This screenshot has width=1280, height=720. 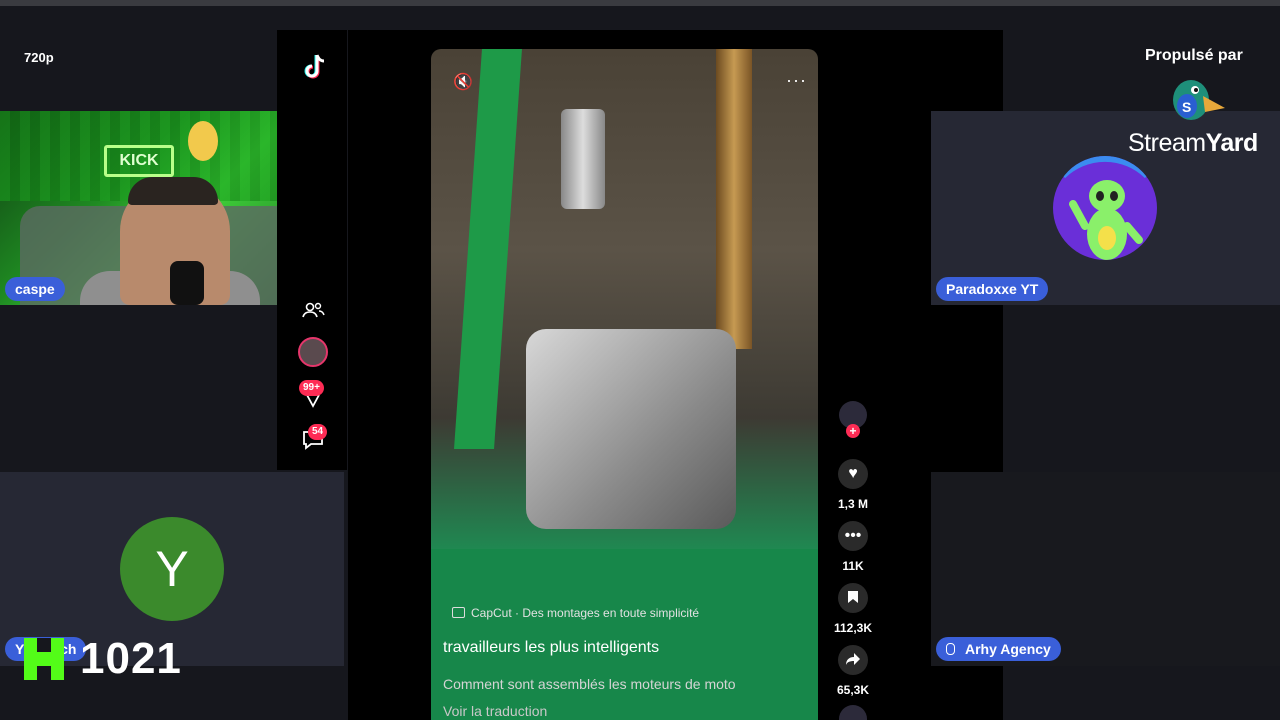 I want to click on kick-logo-icon, so click(x=44, y=659).